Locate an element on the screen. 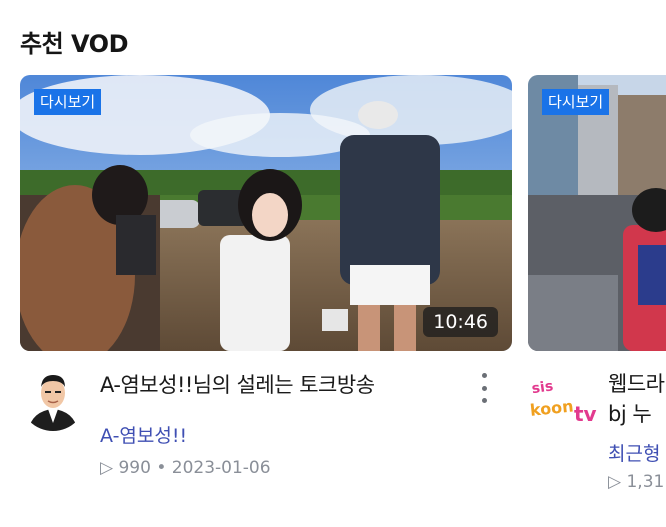  video-stats: ▷ 1,31 is located at coordinates (636, 482).